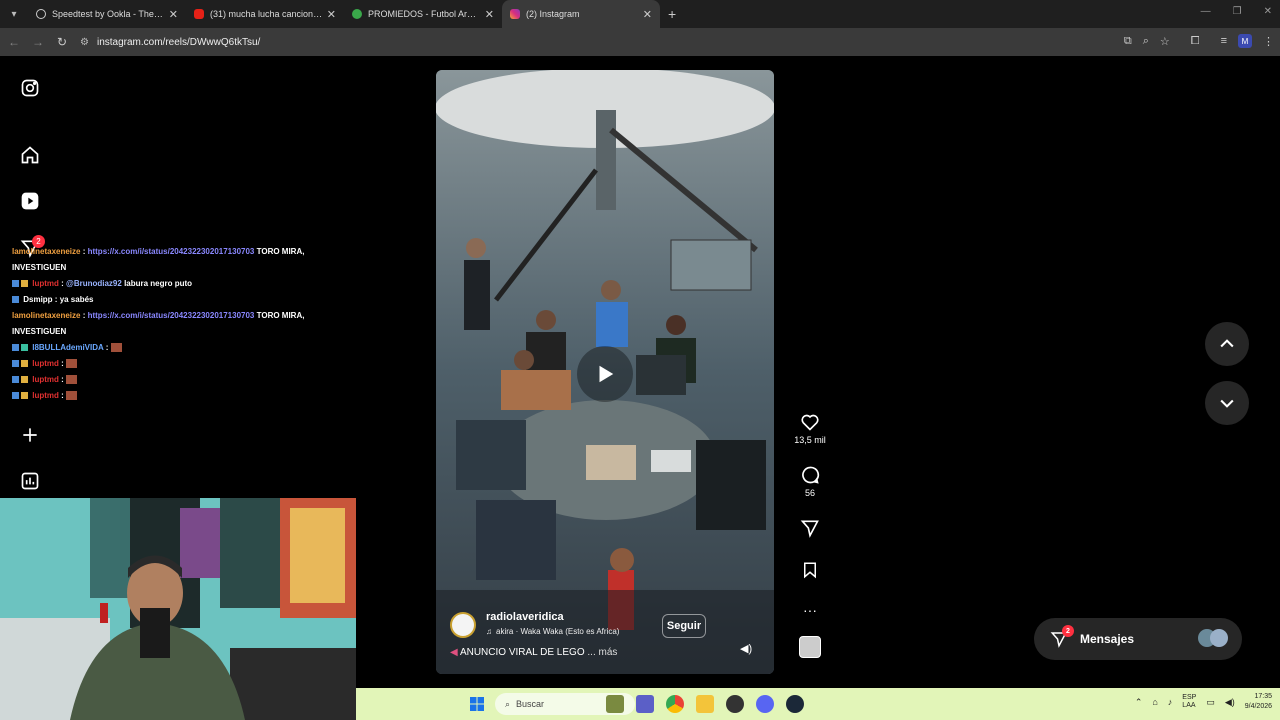  I want to click on tab-search-button: ▾, so click(14, 14).